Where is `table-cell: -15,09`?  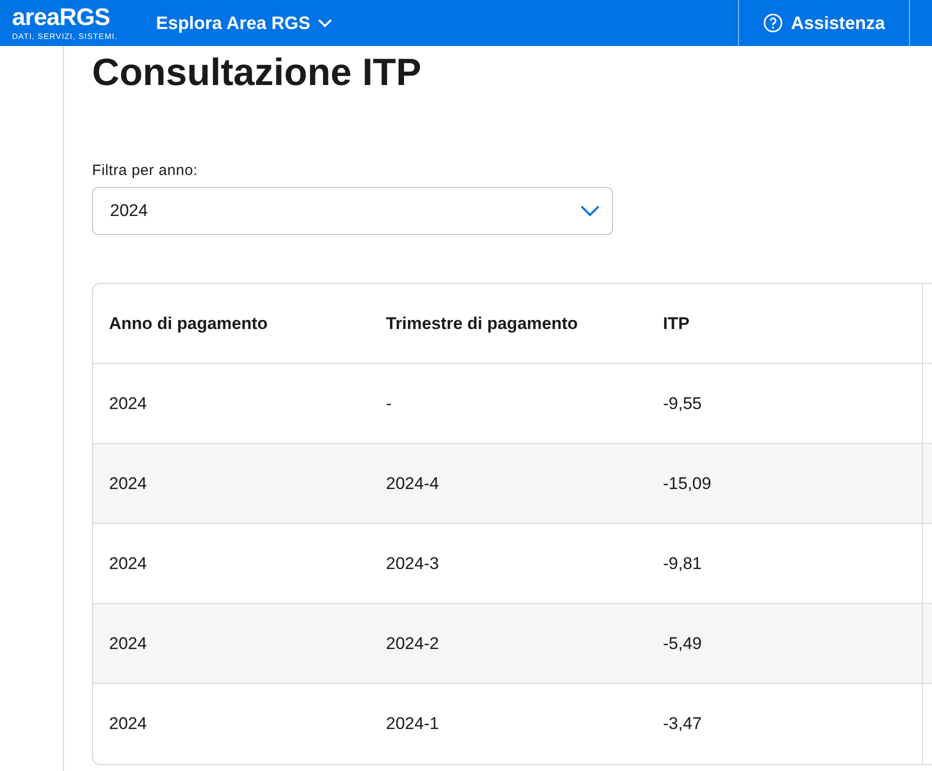 table-cell: -15,09 is located at coordinates (785, 484).